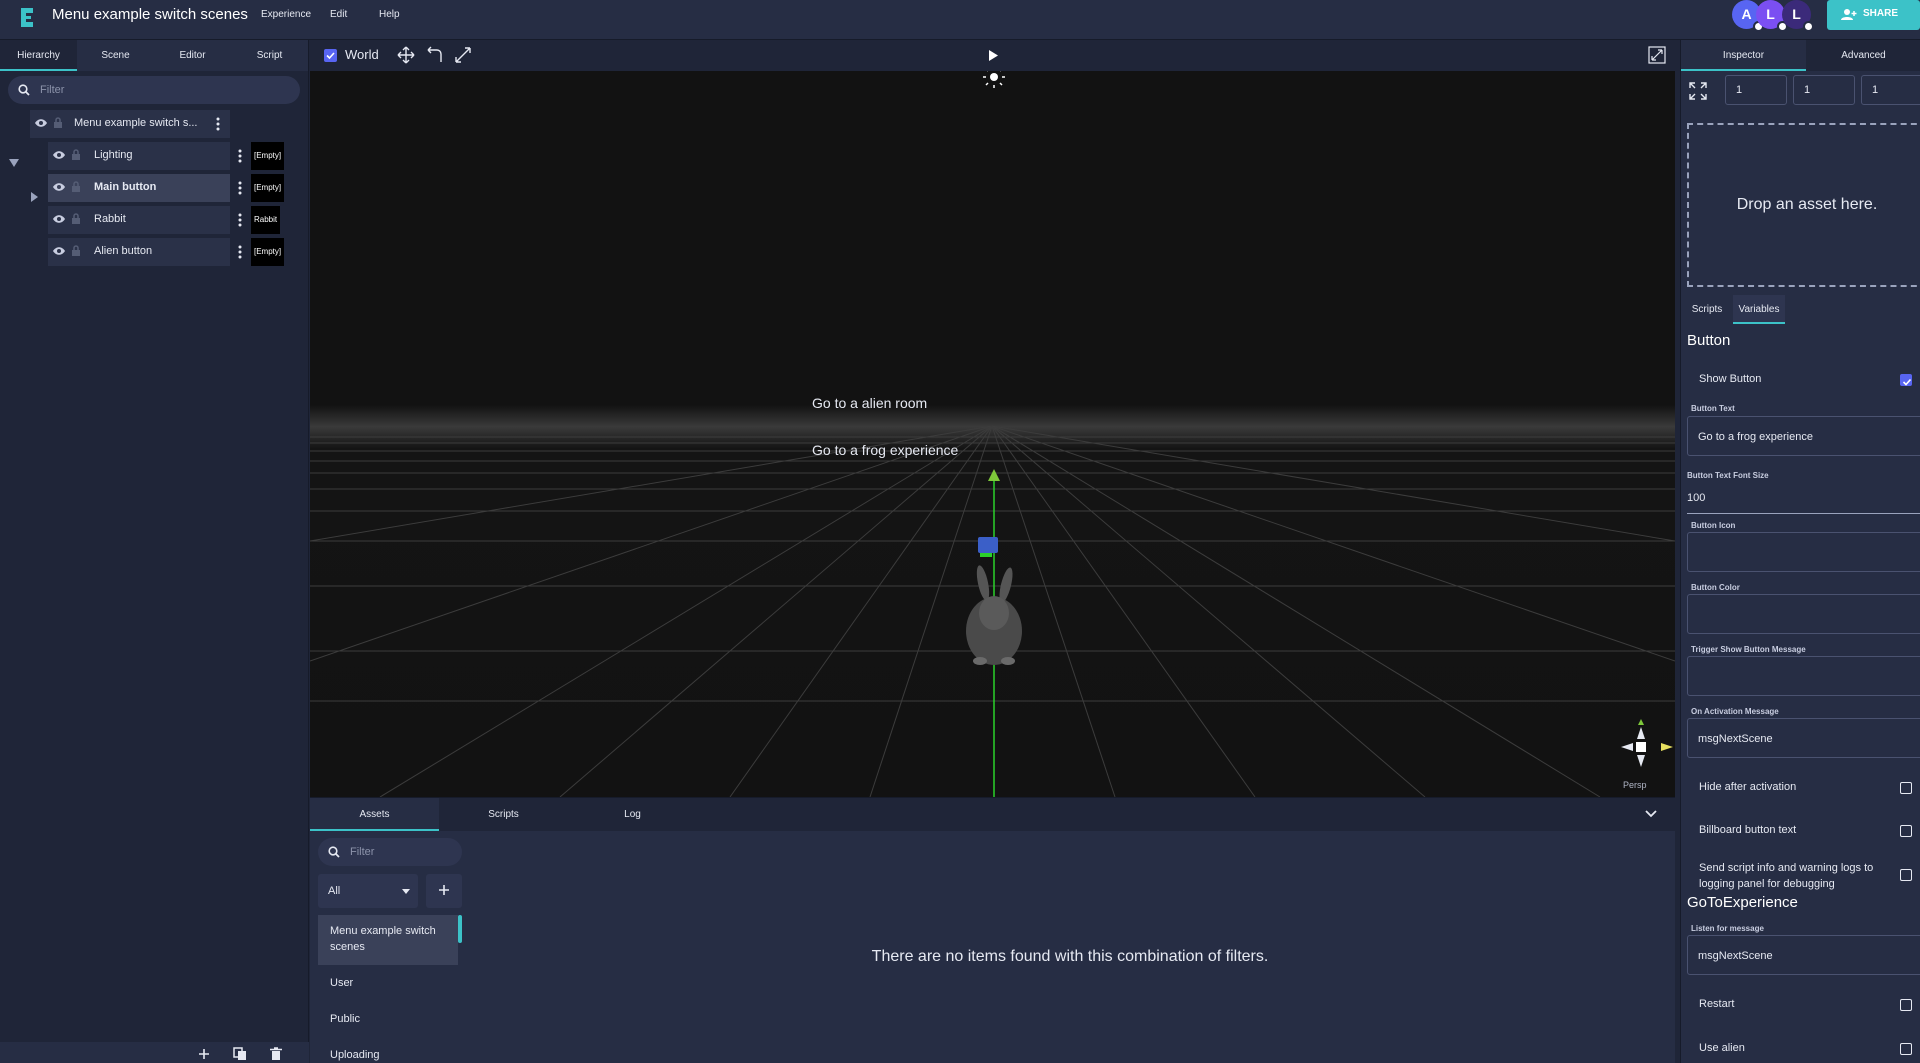 The image size is (1920, 1063). Describe the element at coordinates (28, 17) in the screenshot. I see `app-logo-icon` at that location.